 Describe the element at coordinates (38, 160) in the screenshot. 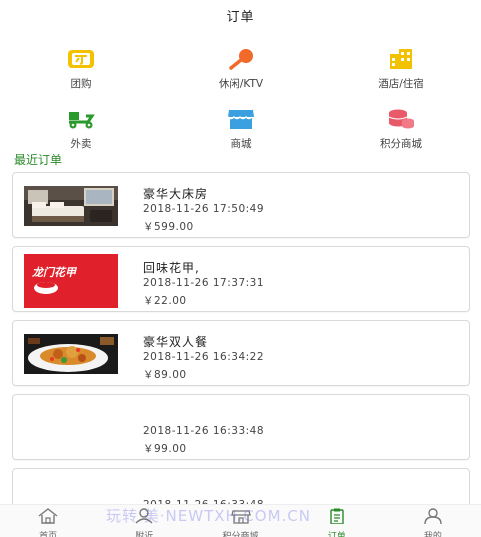

I see `recent-orders-title: 最近订单` at that location.